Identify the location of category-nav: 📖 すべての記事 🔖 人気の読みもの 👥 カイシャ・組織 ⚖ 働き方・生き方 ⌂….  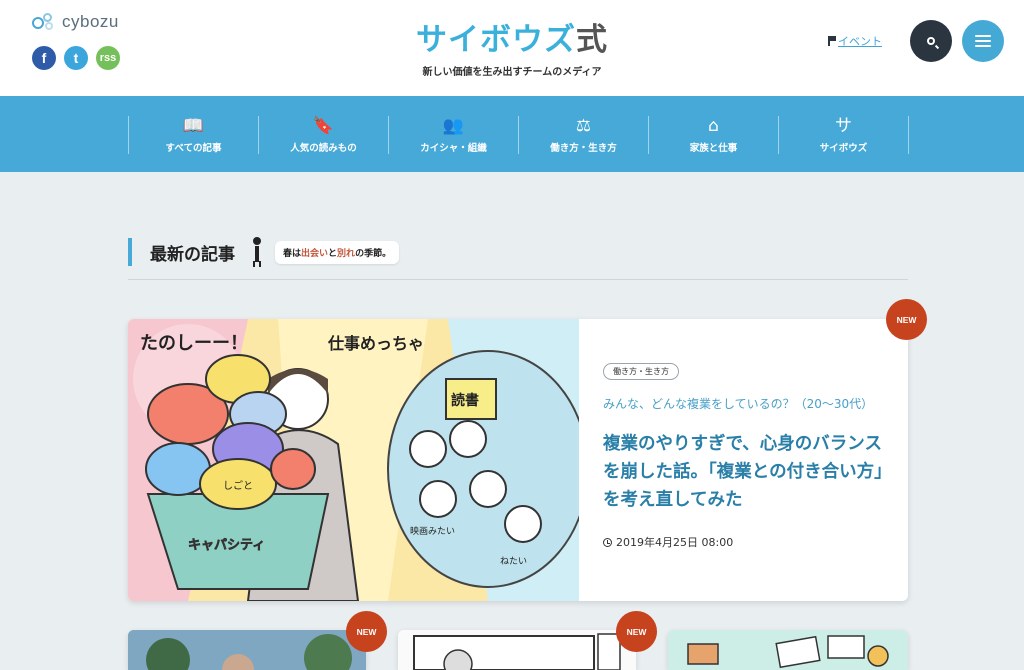
(512, 134).